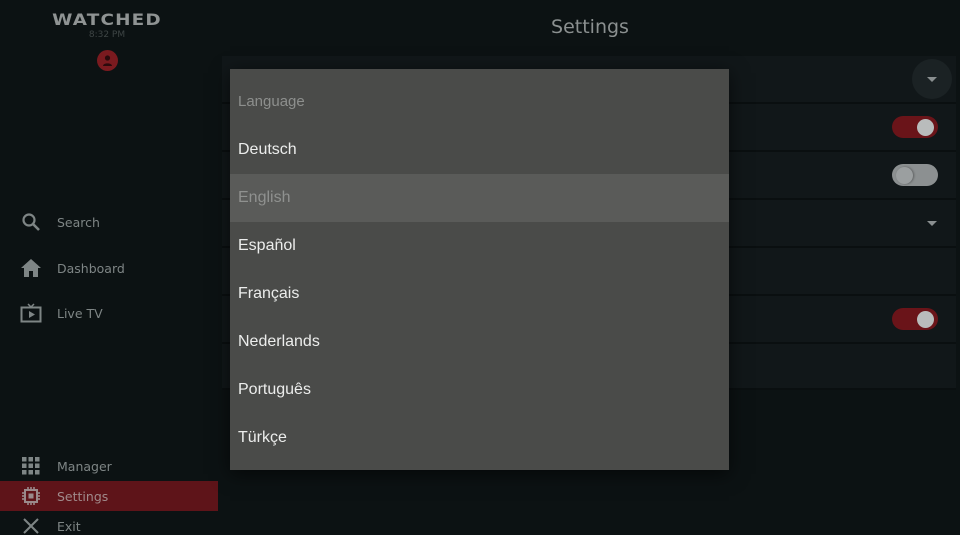  What do you see at coordinates (107, 19) in the screenshot?
I see `app-logo: WATCHED` at bounding box center [107, 19].